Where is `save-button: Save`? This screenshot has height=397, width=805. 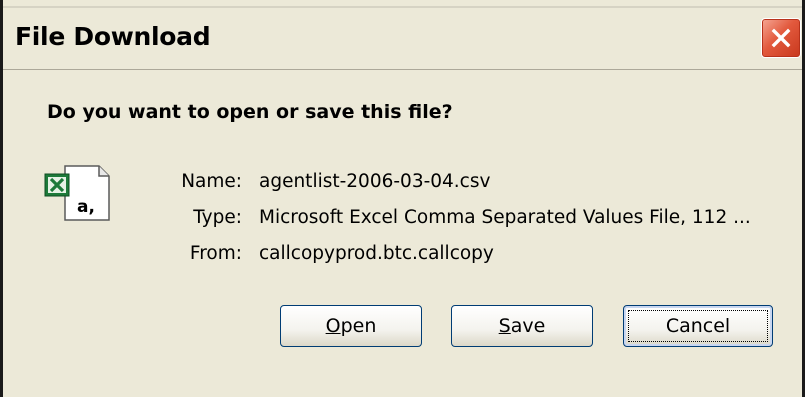
save-button: Save is located at coordinates (522, 326).